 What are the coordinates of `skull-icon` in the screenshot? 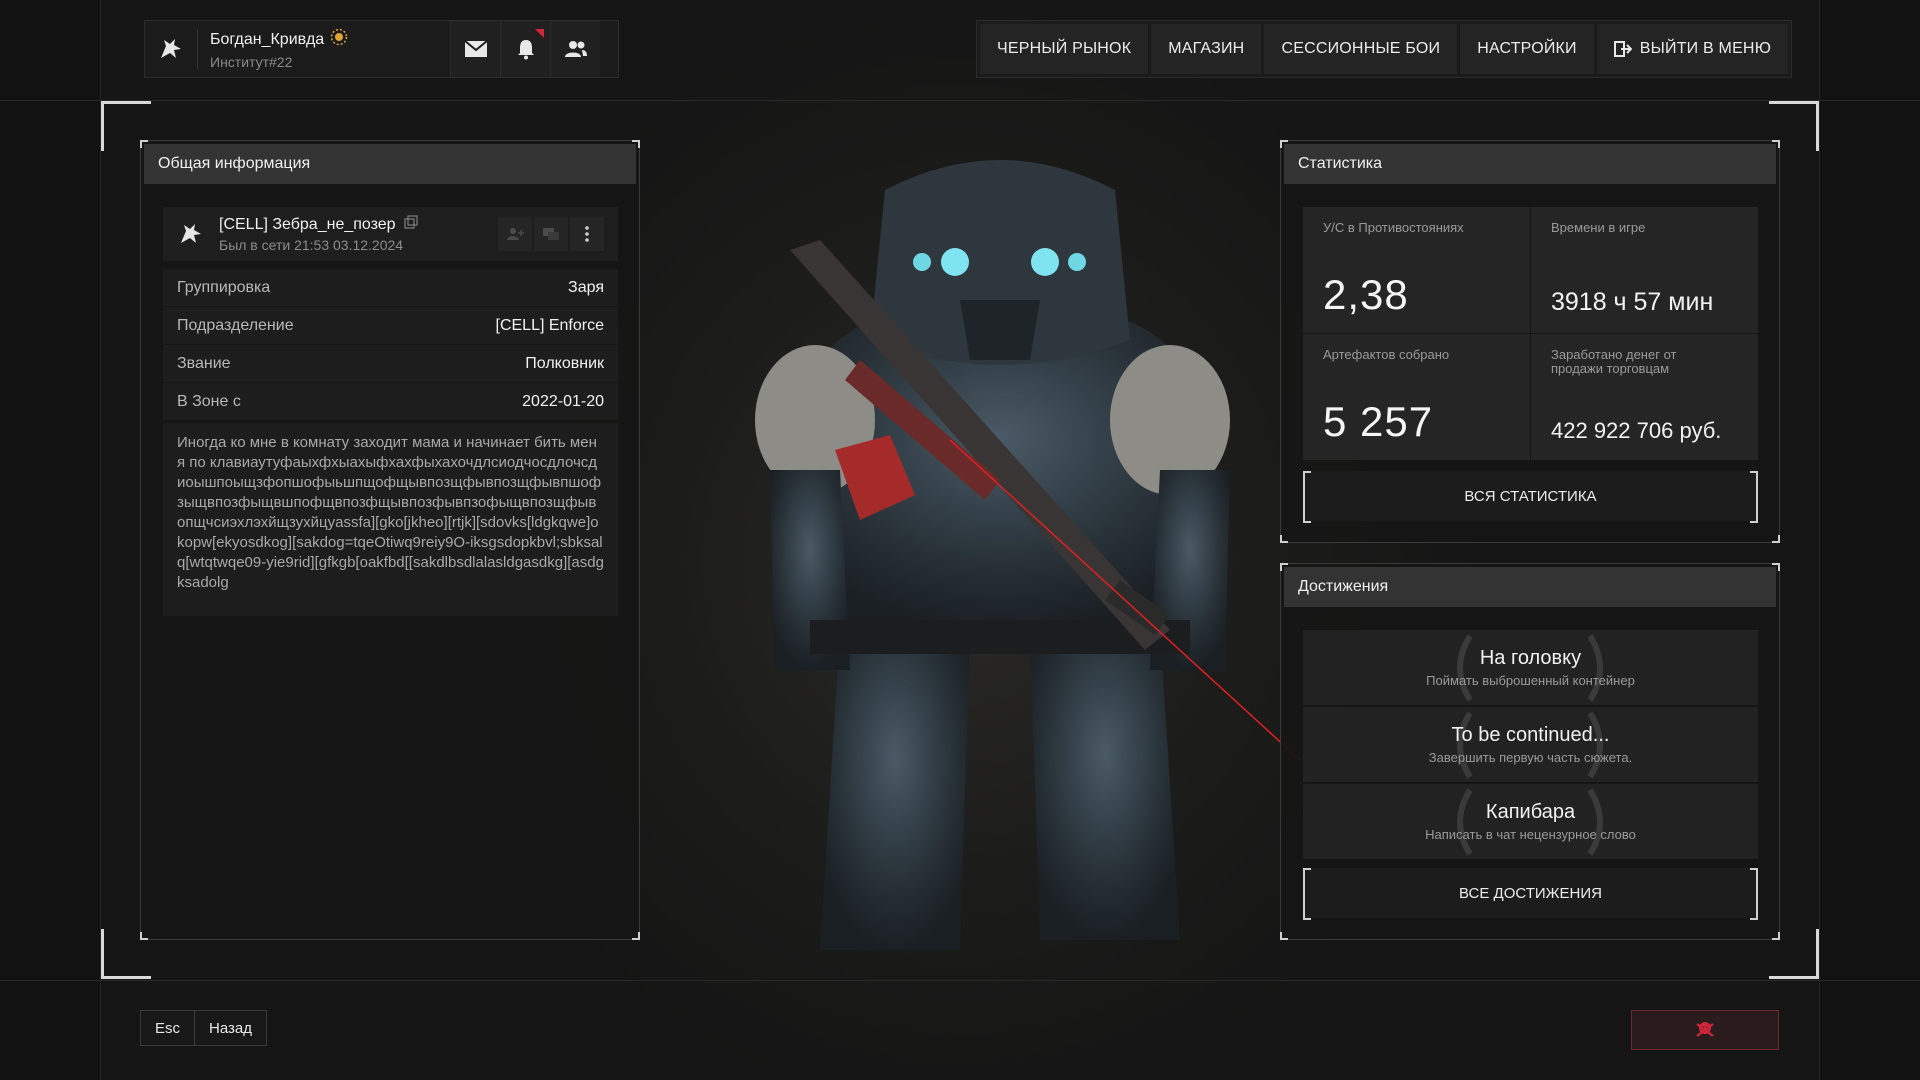 It's located at (1705, 1029).